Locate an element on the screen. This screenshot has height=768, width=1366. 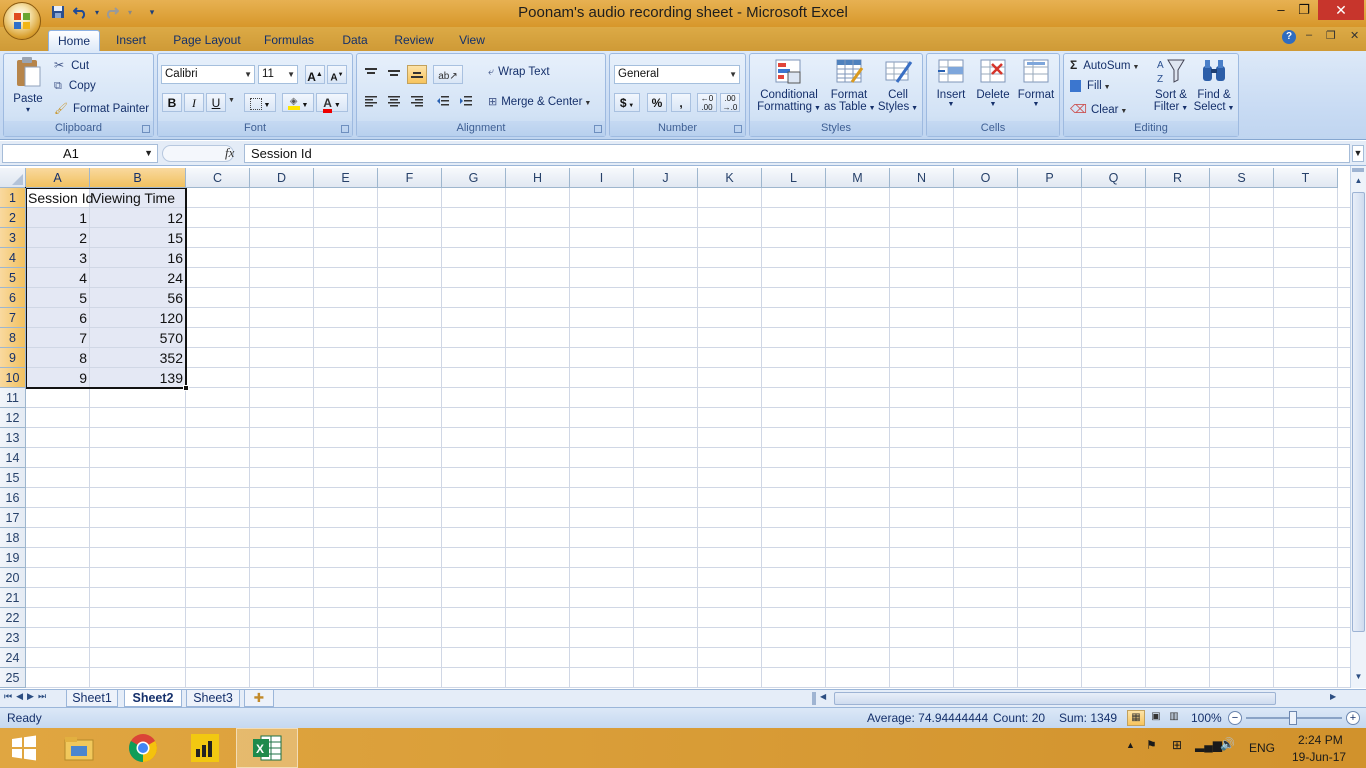
data-cell: 4 is located at coordinates (58, 278).